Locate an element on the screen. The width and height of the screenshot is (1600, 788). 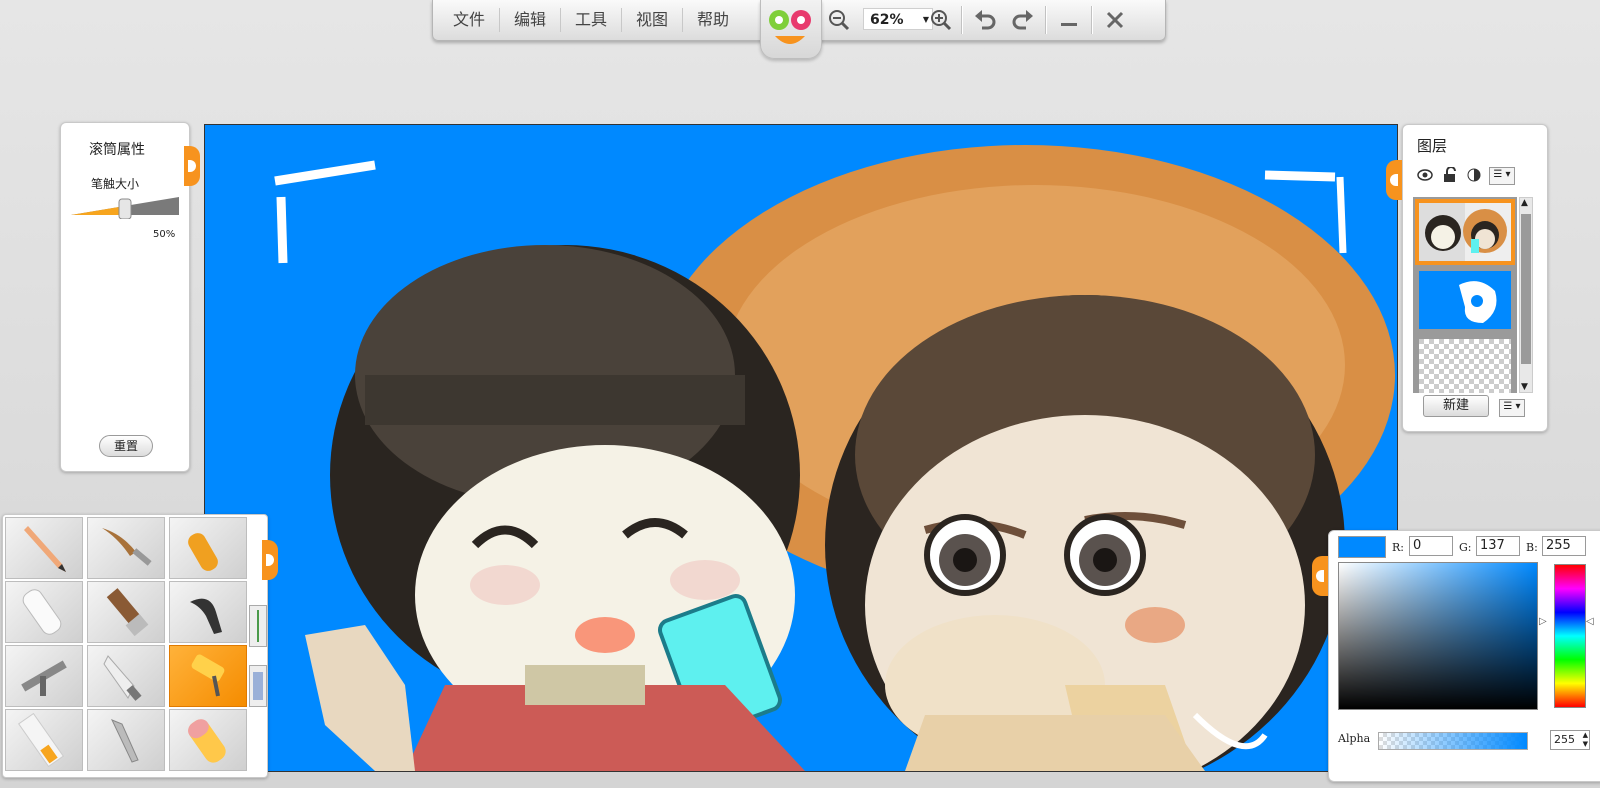
tools-panel-toggle-tab is located at coordinates (270, 560).